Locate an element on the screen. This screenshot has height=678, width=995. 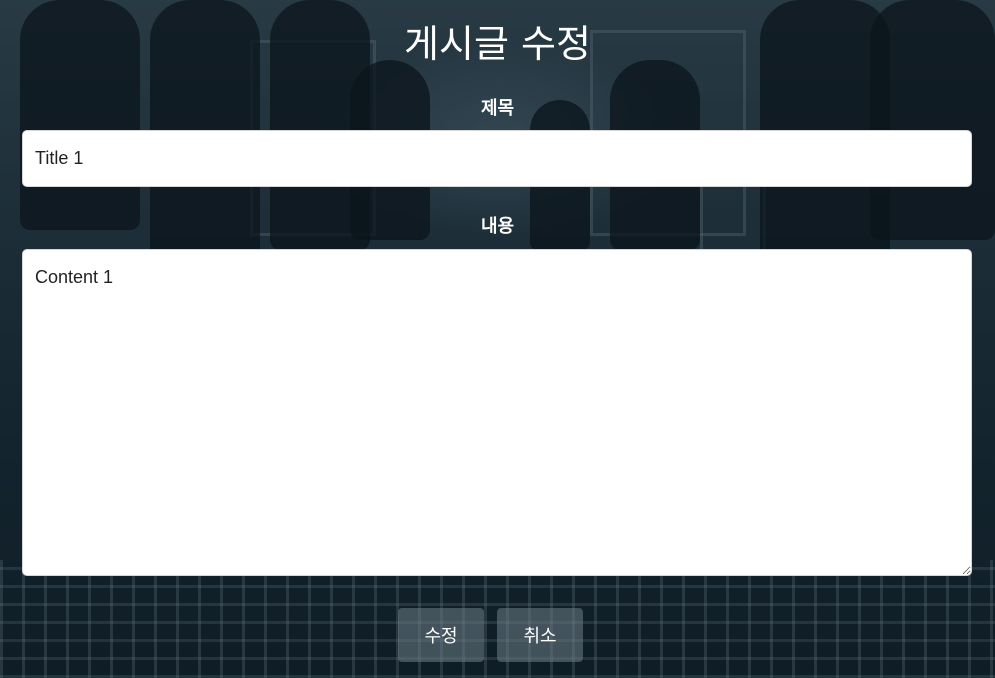
content-label: 내용 is located at coordinates (497, 226).